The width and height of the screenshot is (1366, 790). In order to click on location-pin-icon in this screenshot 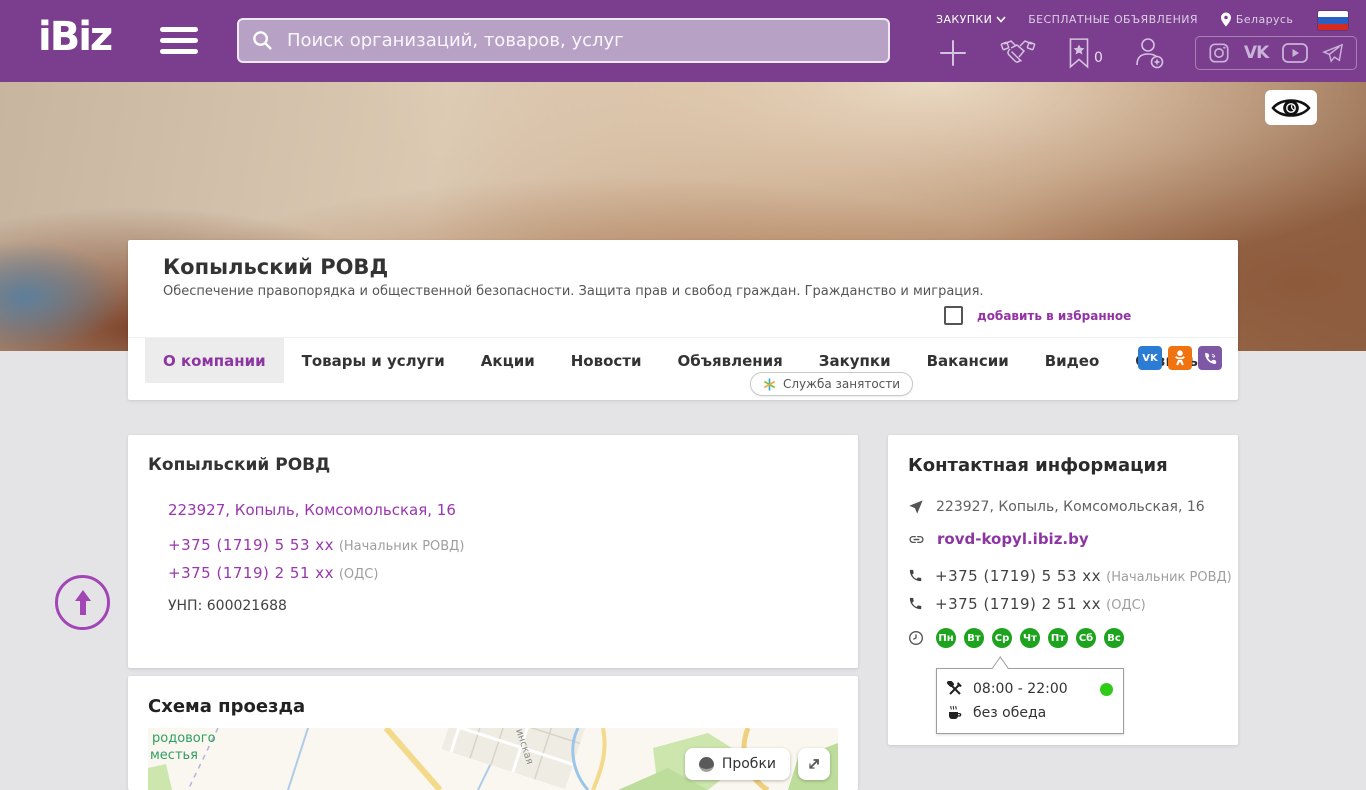, I will do `click(1225, 19)`.